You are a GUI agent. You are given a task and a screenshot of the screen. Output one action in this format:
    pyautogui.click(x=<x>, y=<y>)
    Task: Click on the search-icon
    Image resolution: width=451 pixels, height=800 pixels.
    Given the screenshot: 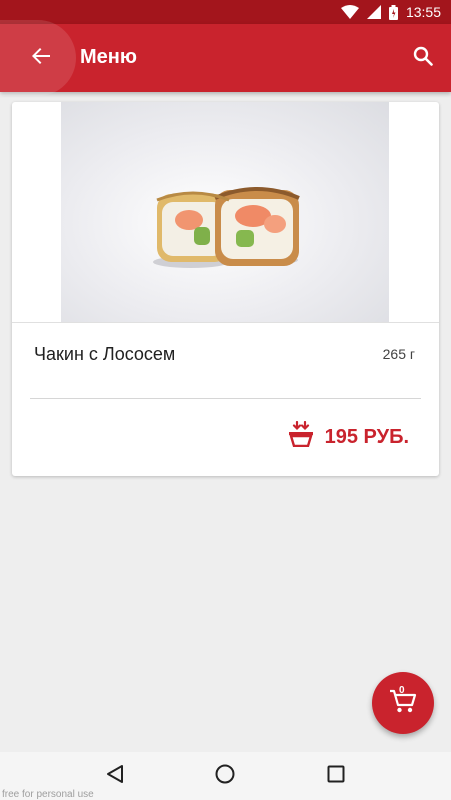 What is the action you would take?
    pyautogui.click(x=423, y=58)
    